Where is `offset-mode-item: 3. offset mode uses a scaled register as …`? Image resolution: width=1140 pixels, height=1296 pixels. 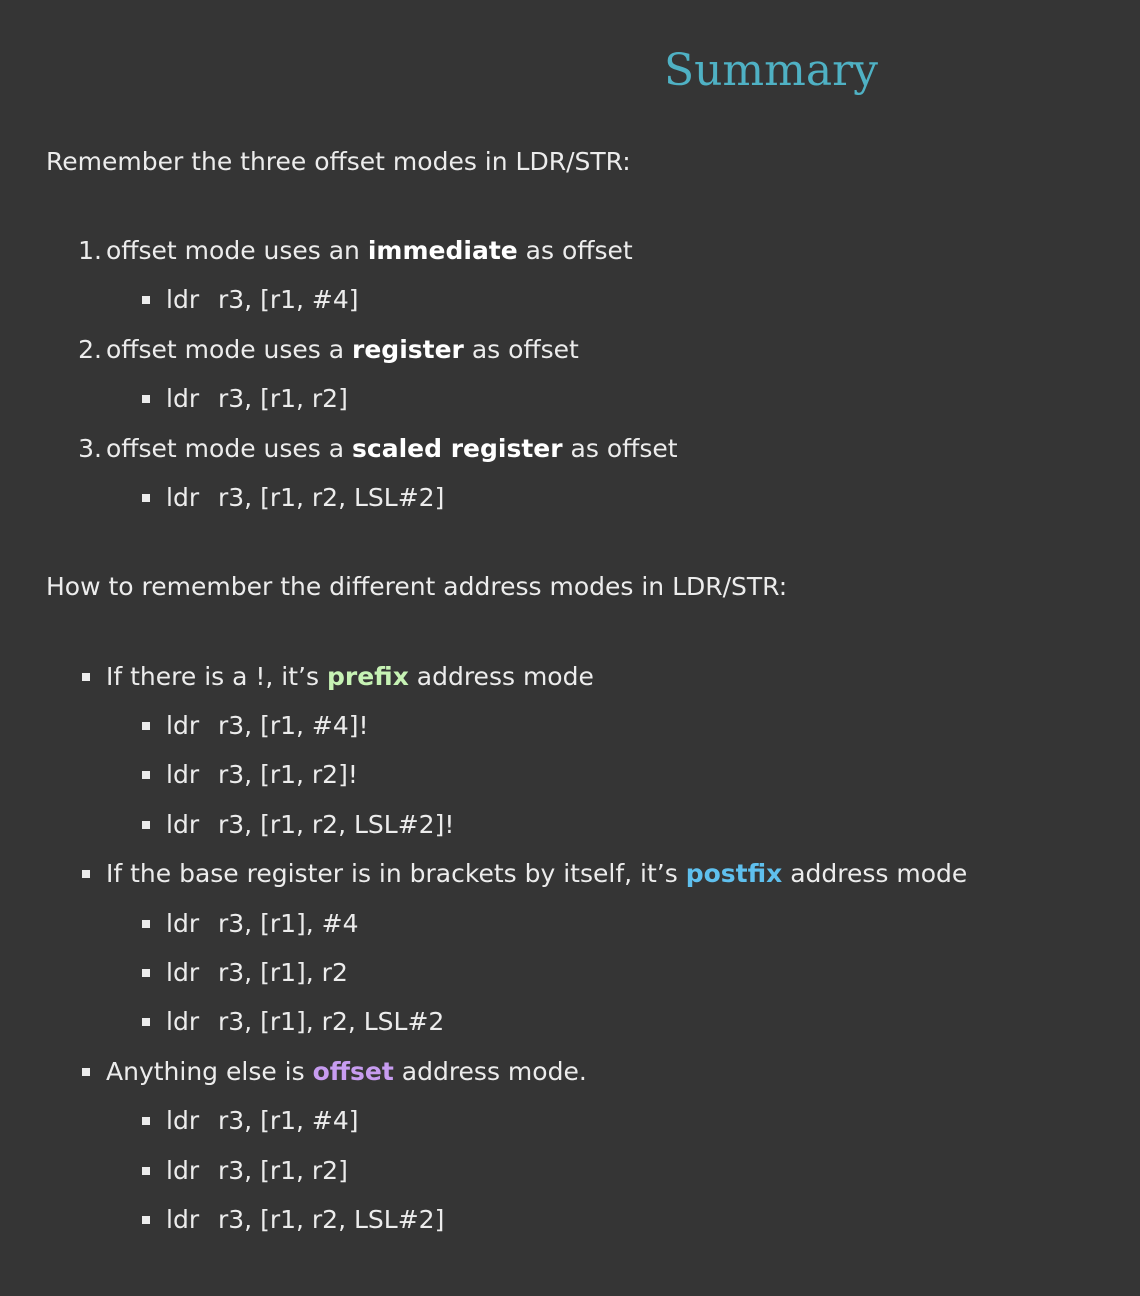
offset-mode-item: 3. offset mode uses a scaled register as … is located at coordinates (378, 449).